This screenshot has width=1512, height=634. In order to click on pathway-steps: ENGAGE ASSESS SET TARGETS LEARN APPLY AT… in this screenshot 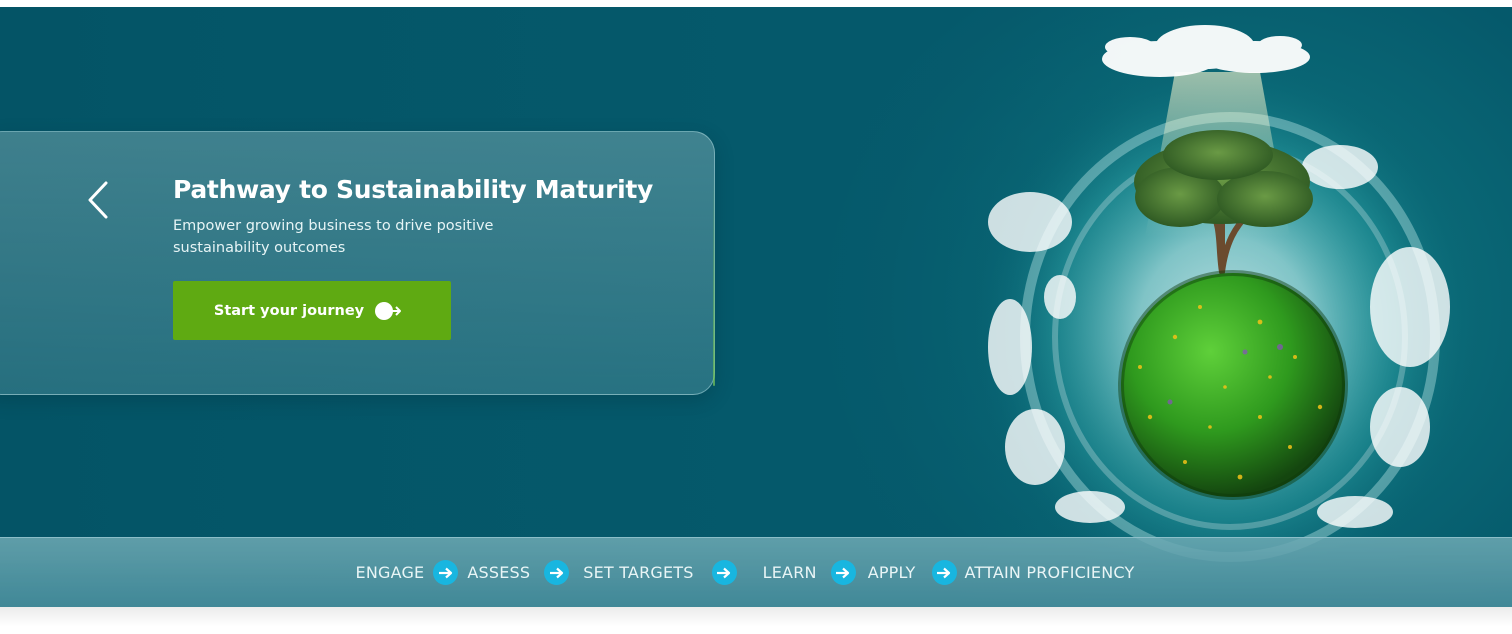, I will do `click(745, 572)`.